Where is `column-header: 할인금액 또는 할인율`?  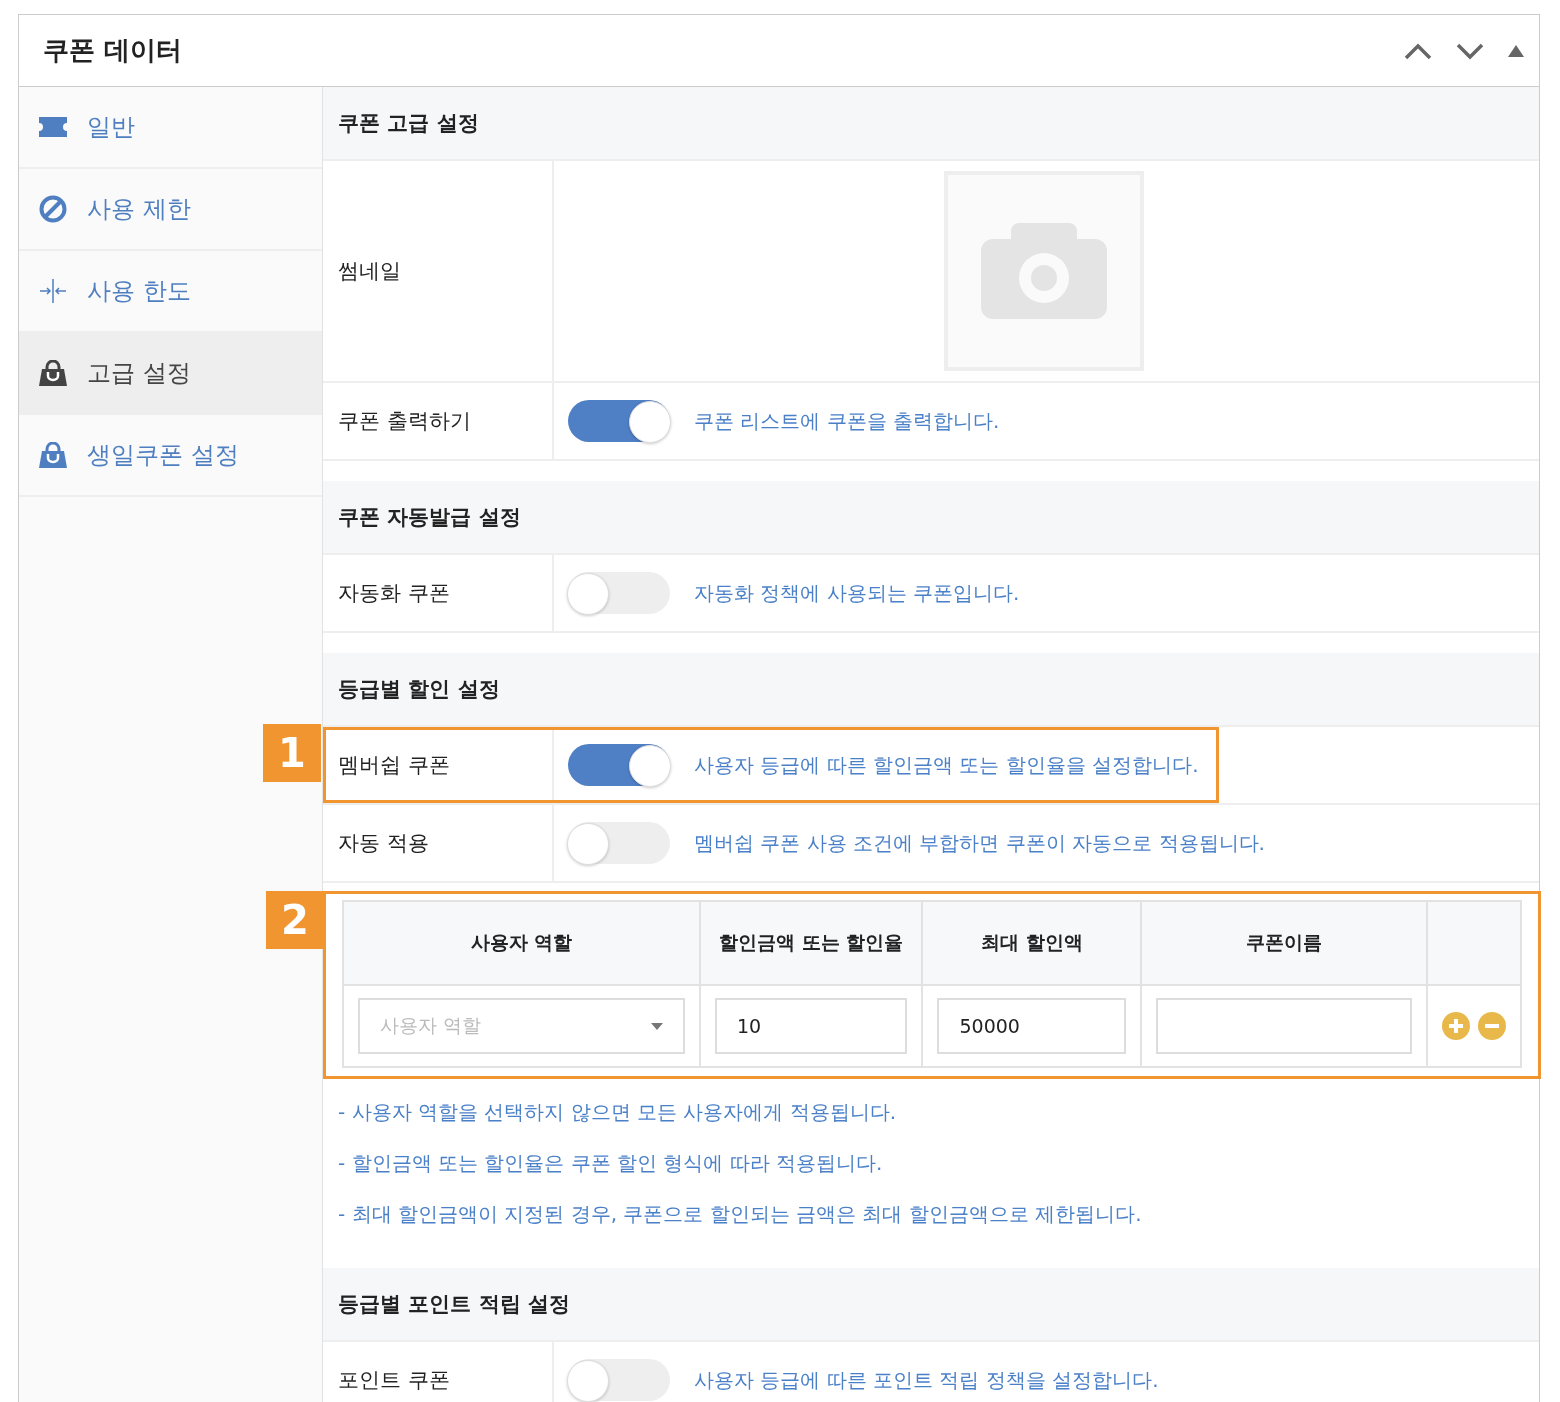 column-header: 할인금액 또는 할인율 is located at coordinates (811, 943).